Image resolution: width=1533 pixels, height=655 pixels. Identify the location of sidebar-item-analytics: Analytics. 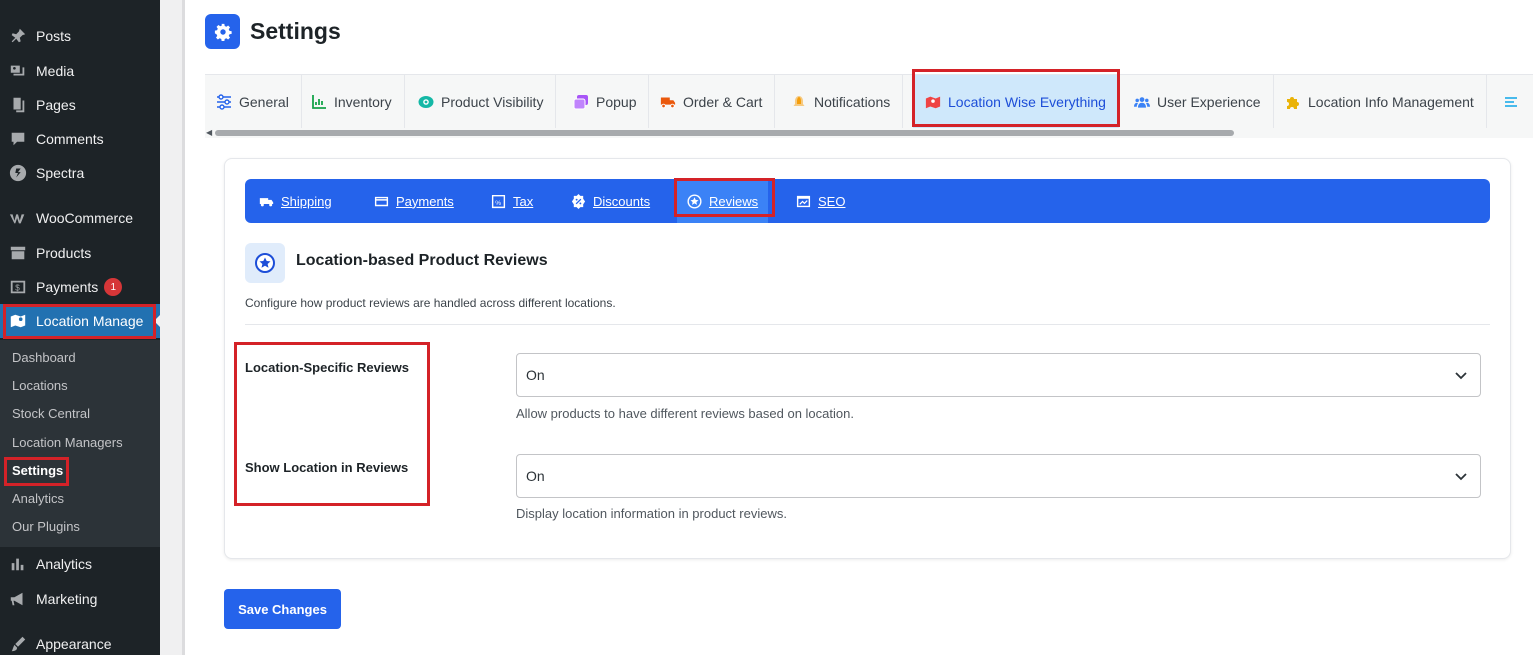
(80, 564).